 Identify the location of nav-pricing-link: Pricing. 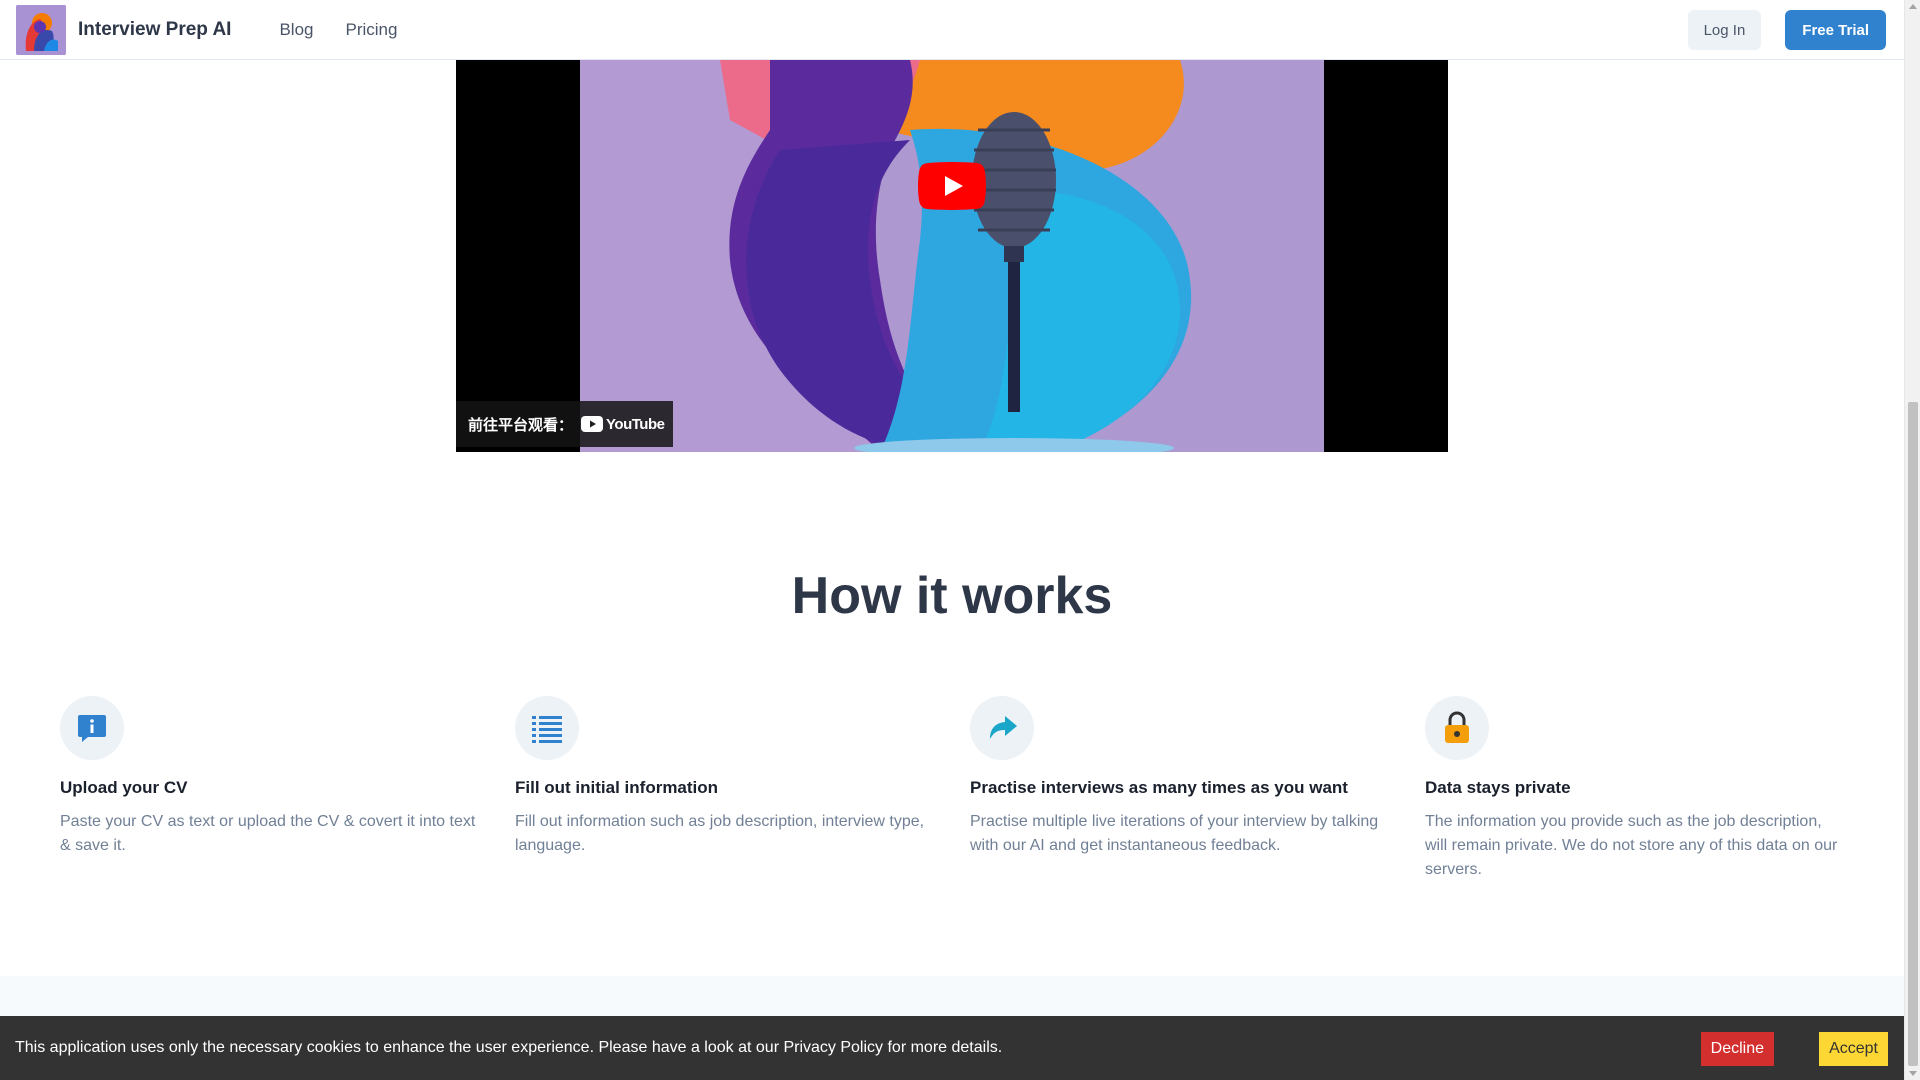
(372, 30).